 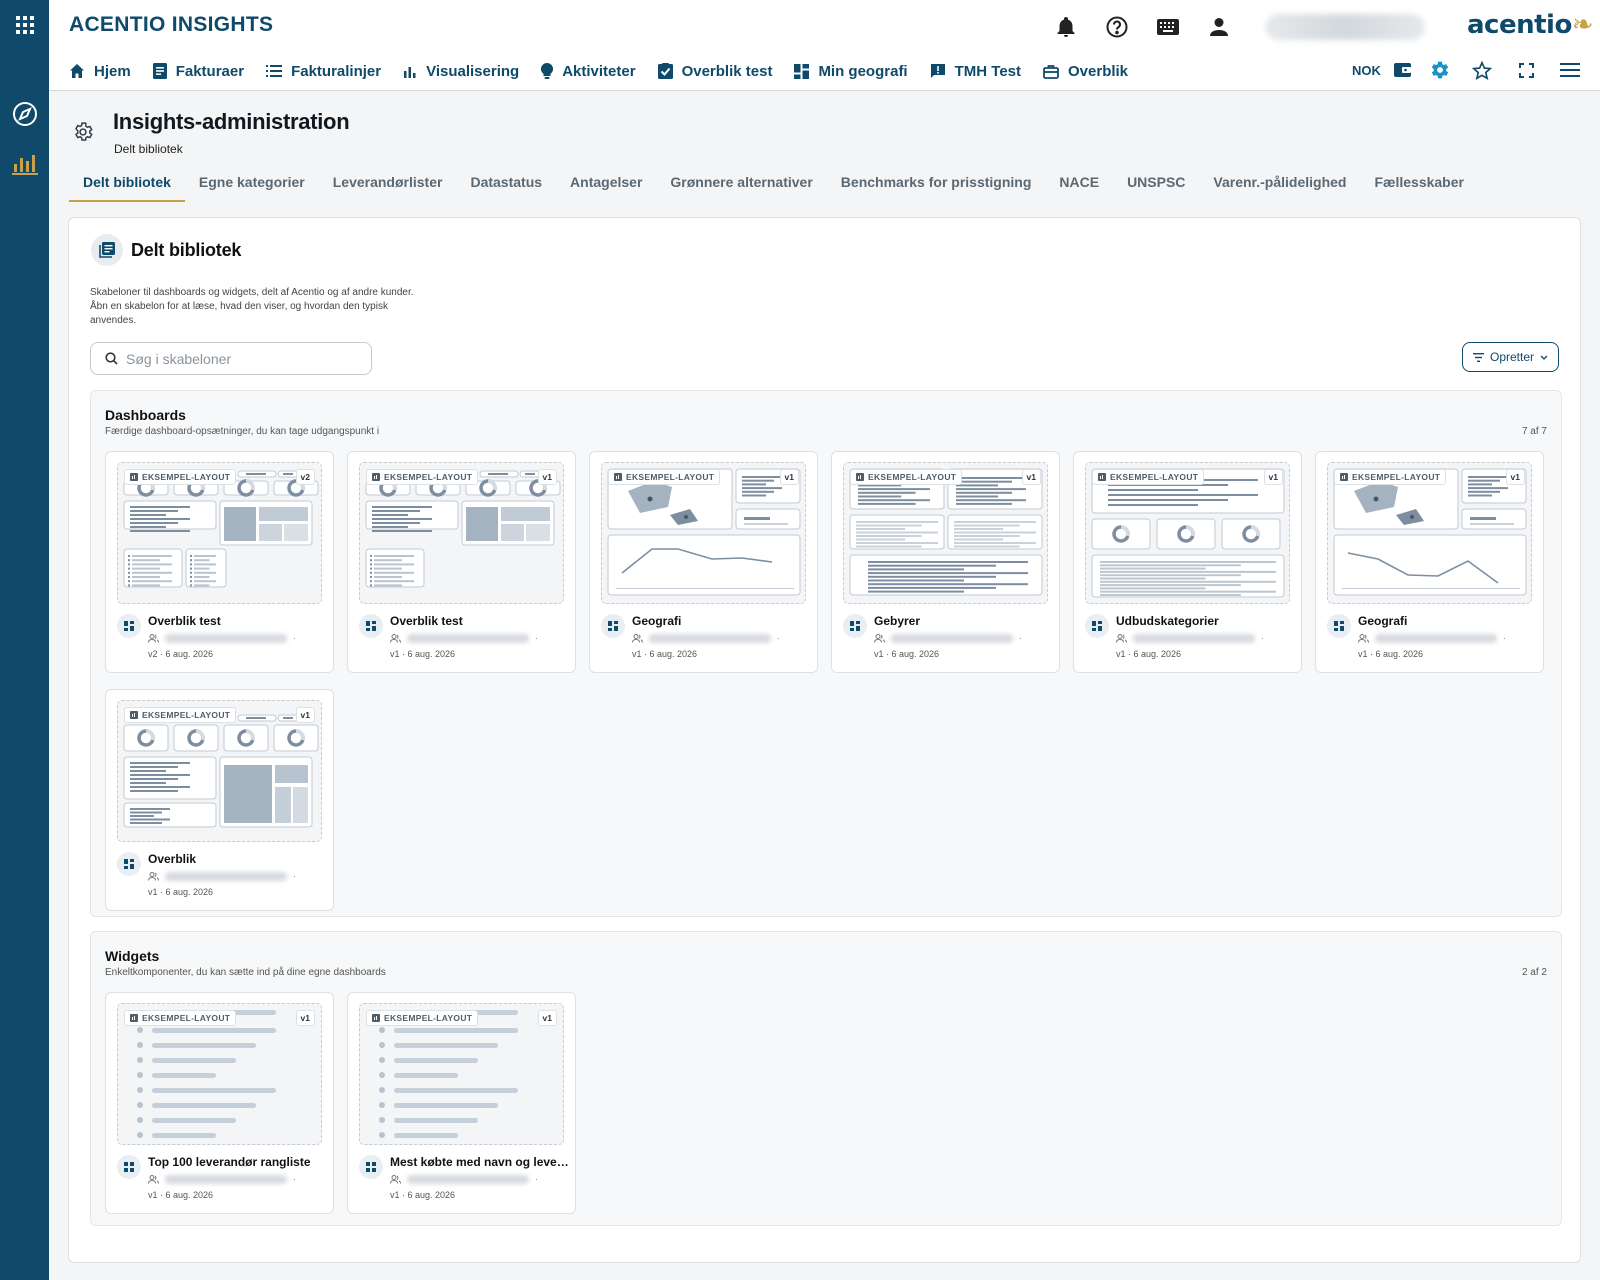 I want to click on settings-gear-outline-icon, so click(x=84, y=133).